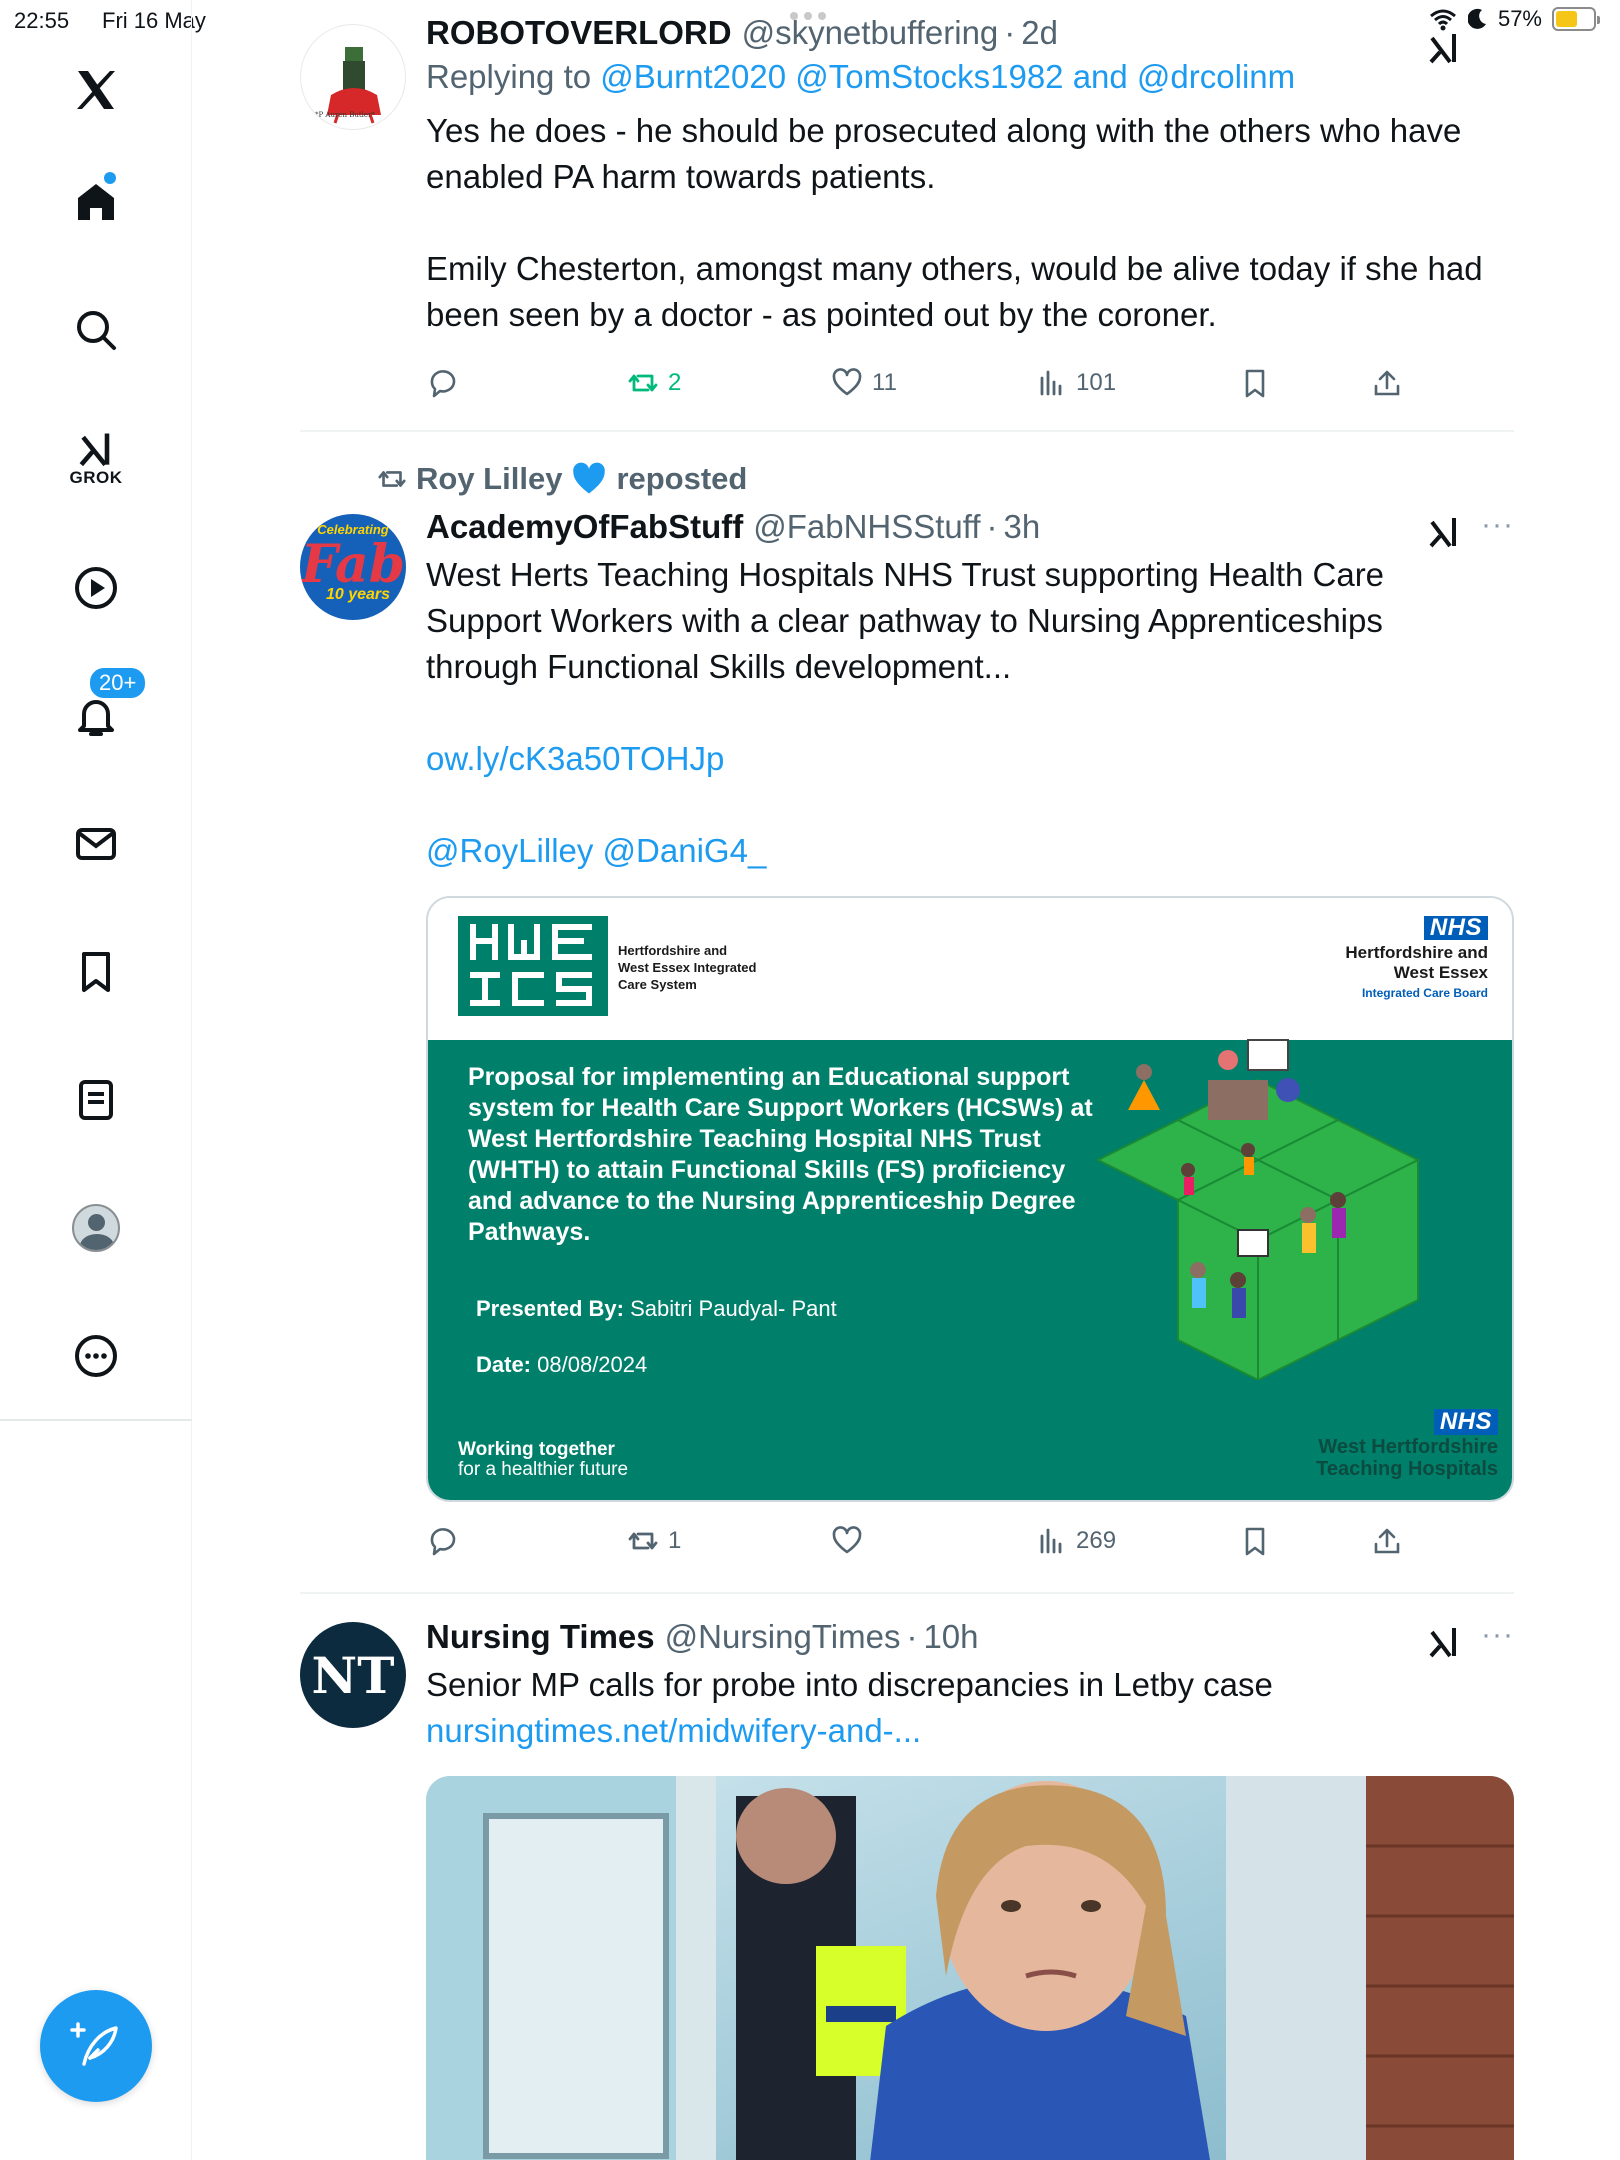 The width and height of the screenshot is (1620, 2160). What do you see at coordinates (1407, 1469) in the screenshot?
I see `trust-line2: Teaching Hospitals` at bounding box center [1407, 1469].